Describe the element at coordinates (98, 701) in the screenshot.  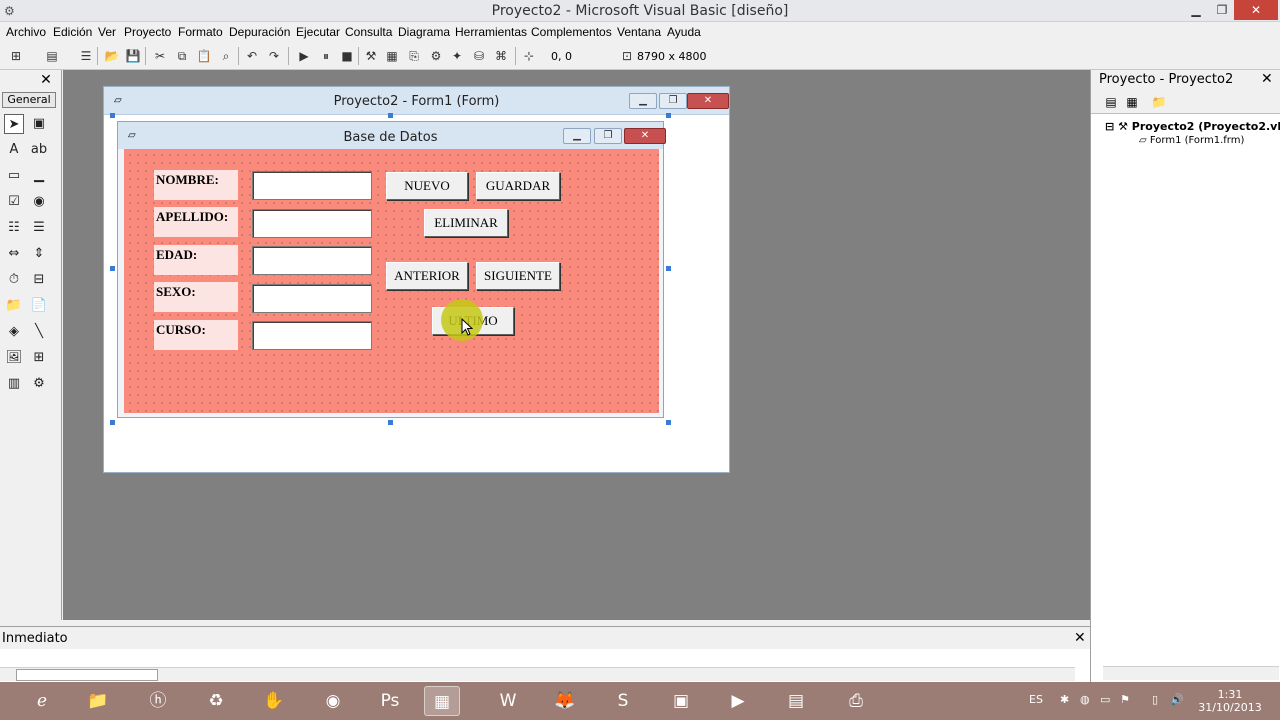
I see `file-explorer-icon: 📁` at that location.